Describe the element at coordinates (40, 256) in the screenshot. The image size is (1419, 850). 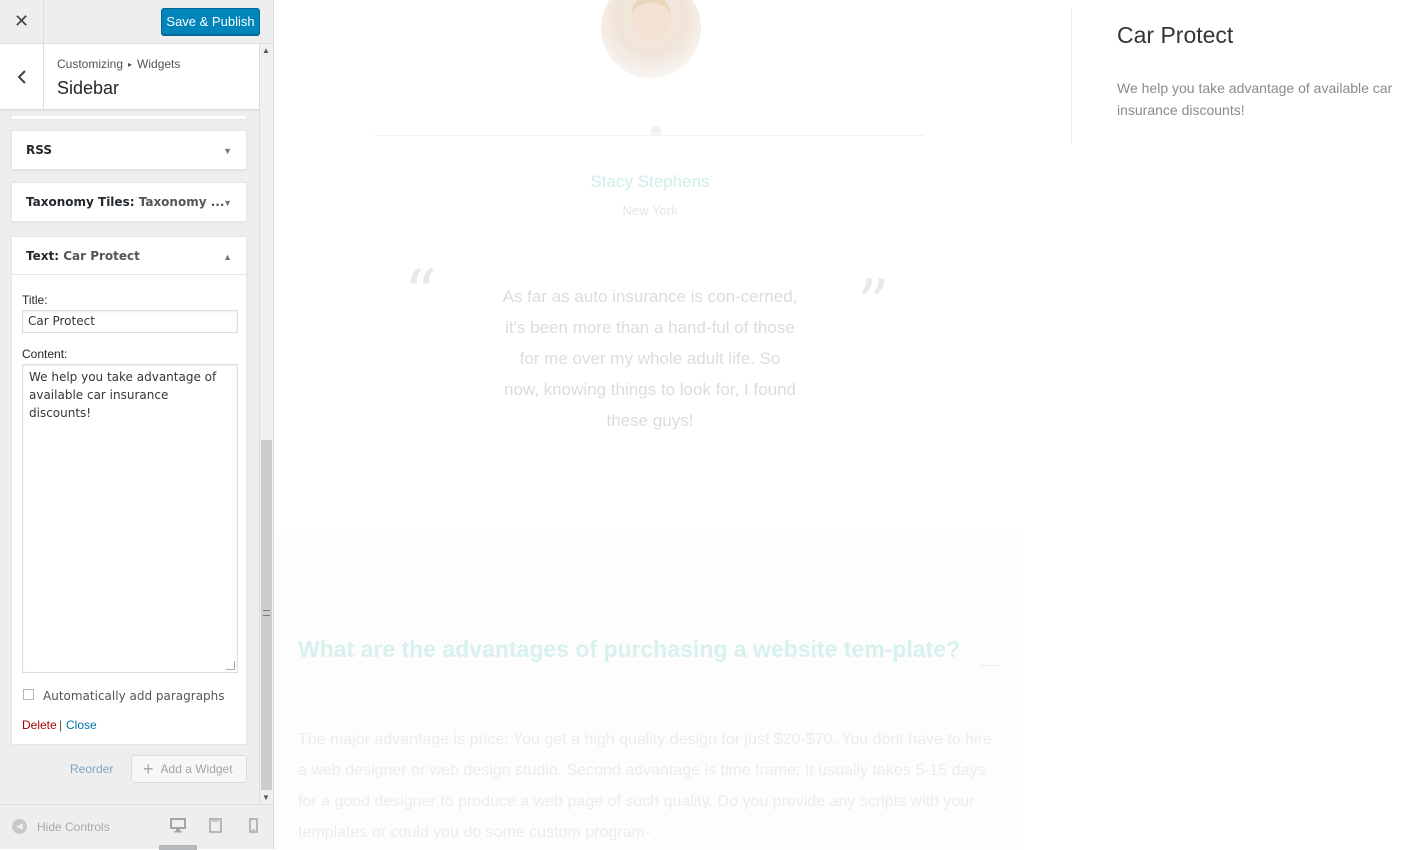
I see `widget-type: Text` at that location.